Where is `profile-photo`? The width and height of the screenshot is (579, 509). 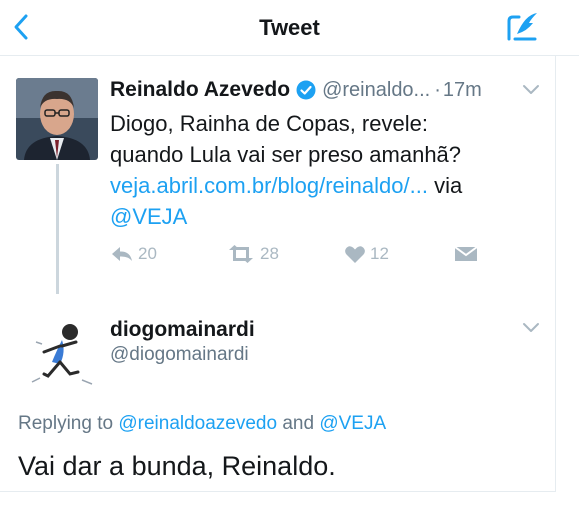 profile-photo is located at coordinates (57, 119).